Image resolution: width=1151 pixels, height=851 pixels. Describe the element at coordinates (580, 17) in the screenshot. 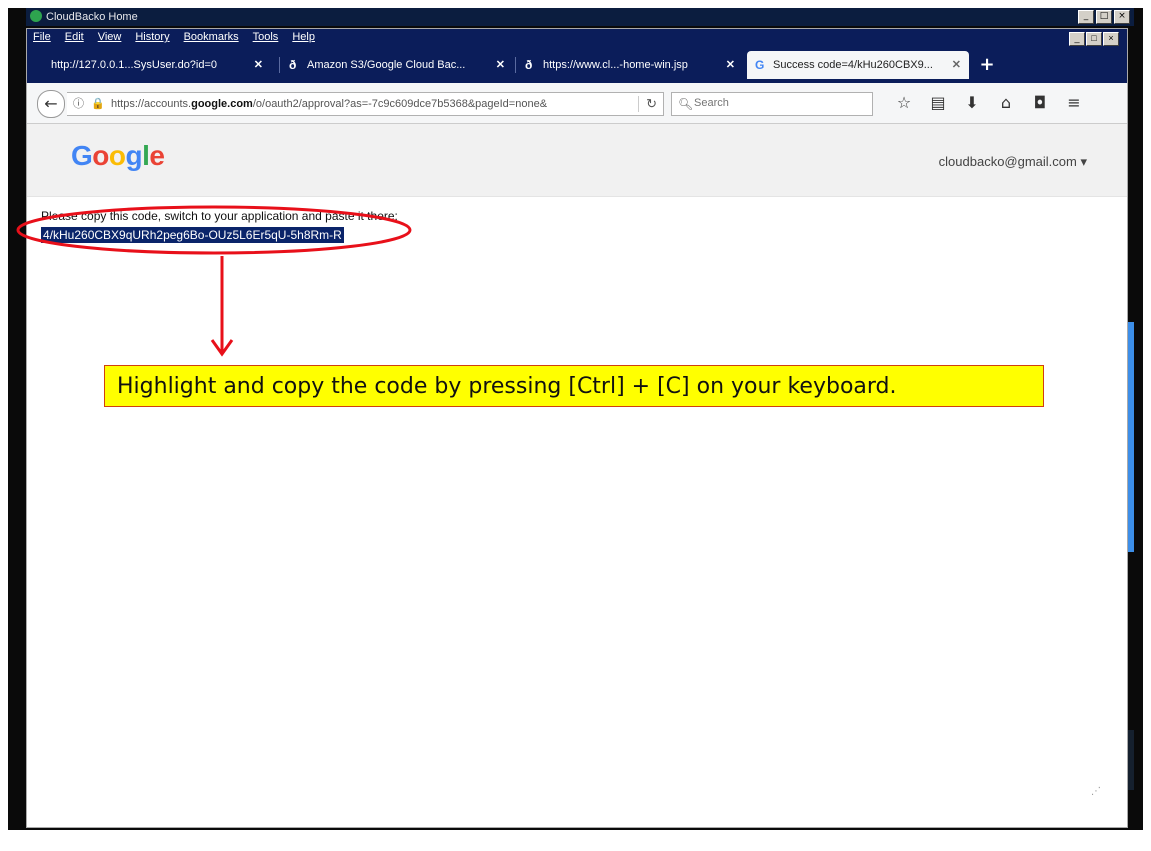

I see `os-titlebar: CloudBacko Home _ □ ×` at that location.